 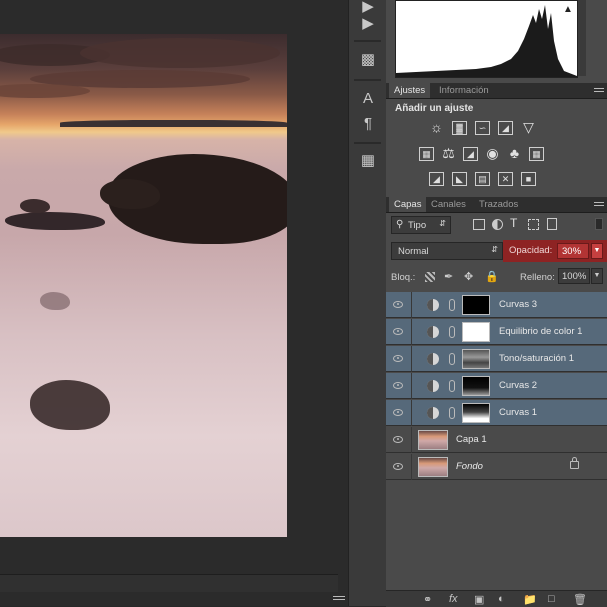 I want to click on layer-row-curvas-1: Curvas 1, so click(x=496, y=413).